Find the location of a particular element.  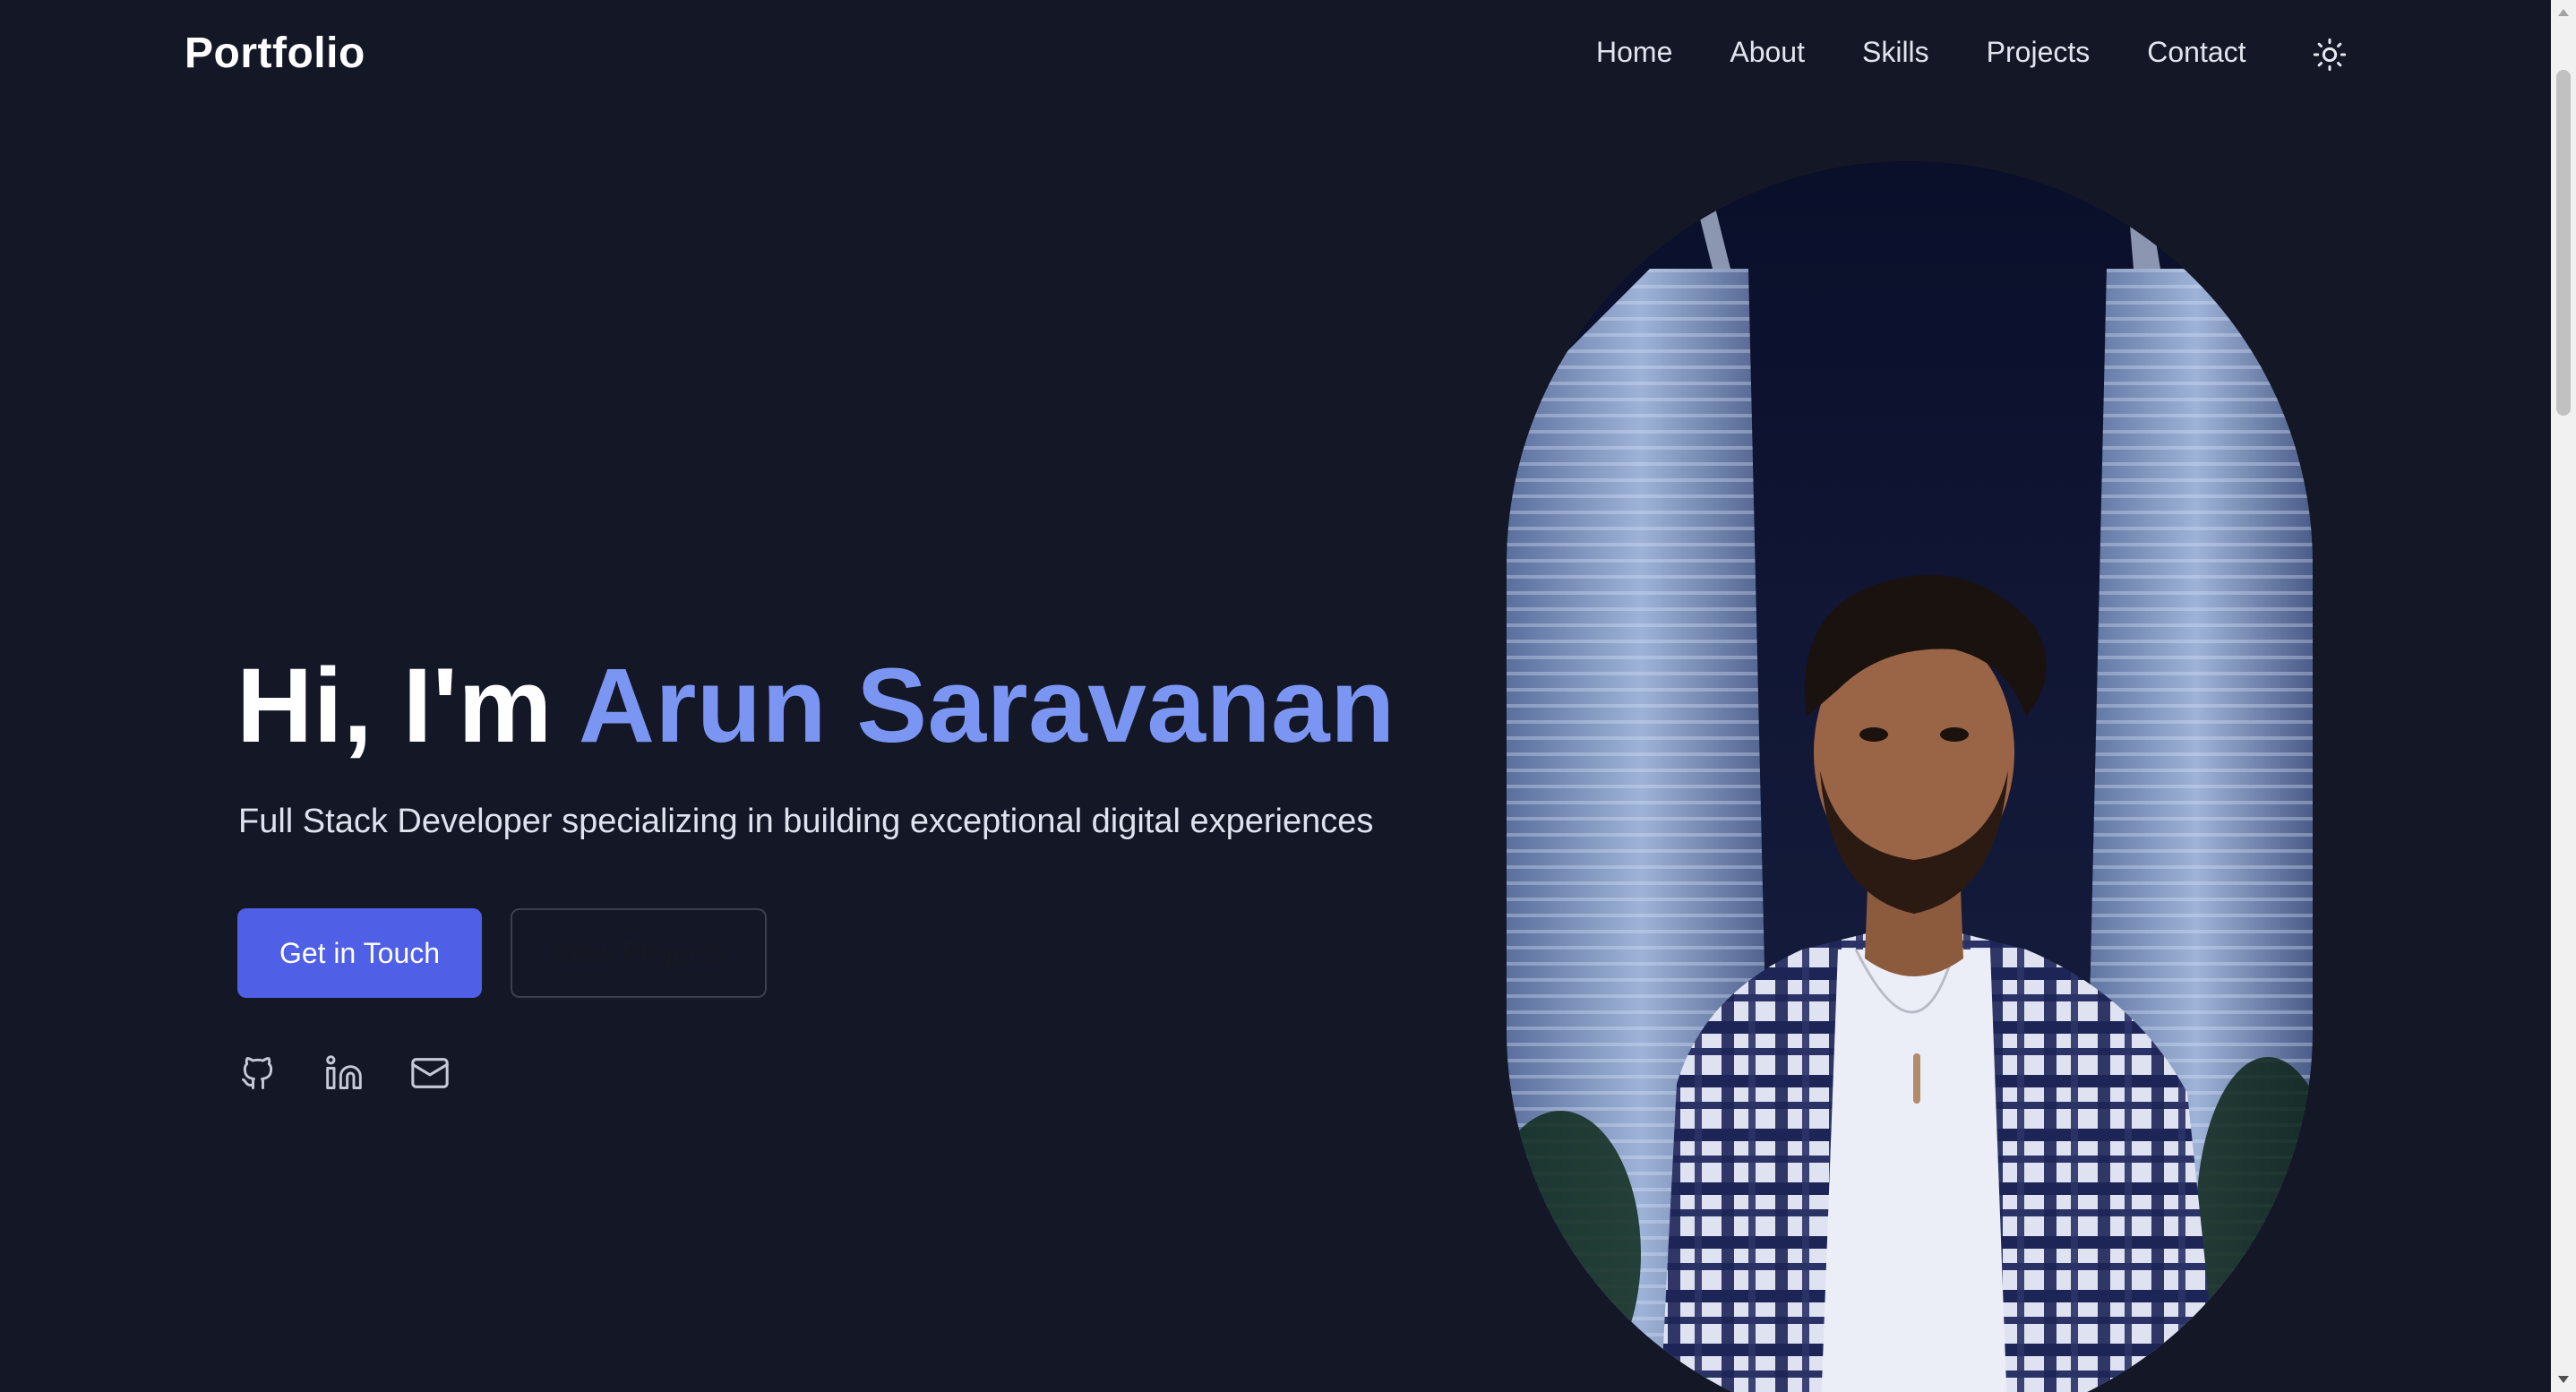

linkedin-link is located at coordinates (343, 1073).